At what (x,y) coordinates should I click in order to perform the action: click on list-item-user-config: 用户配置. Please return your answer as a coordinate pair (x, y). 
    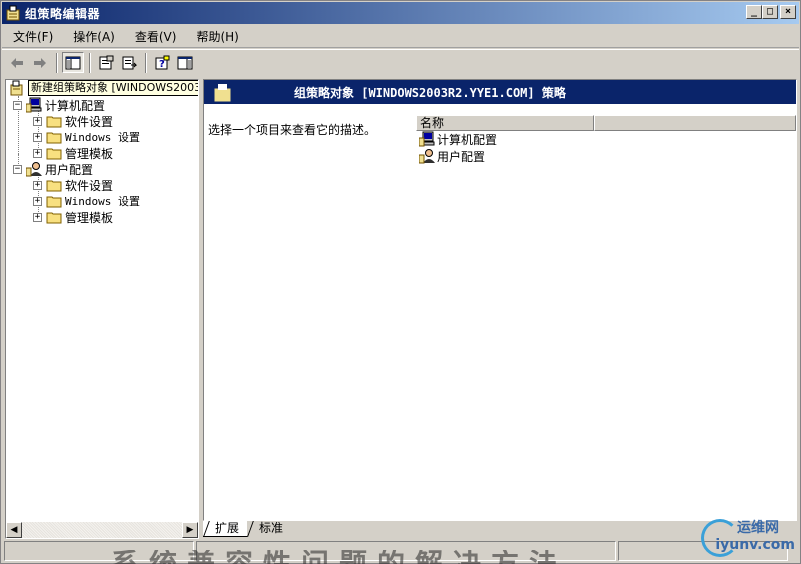
    Looking at the image, I should click on (452, 156).